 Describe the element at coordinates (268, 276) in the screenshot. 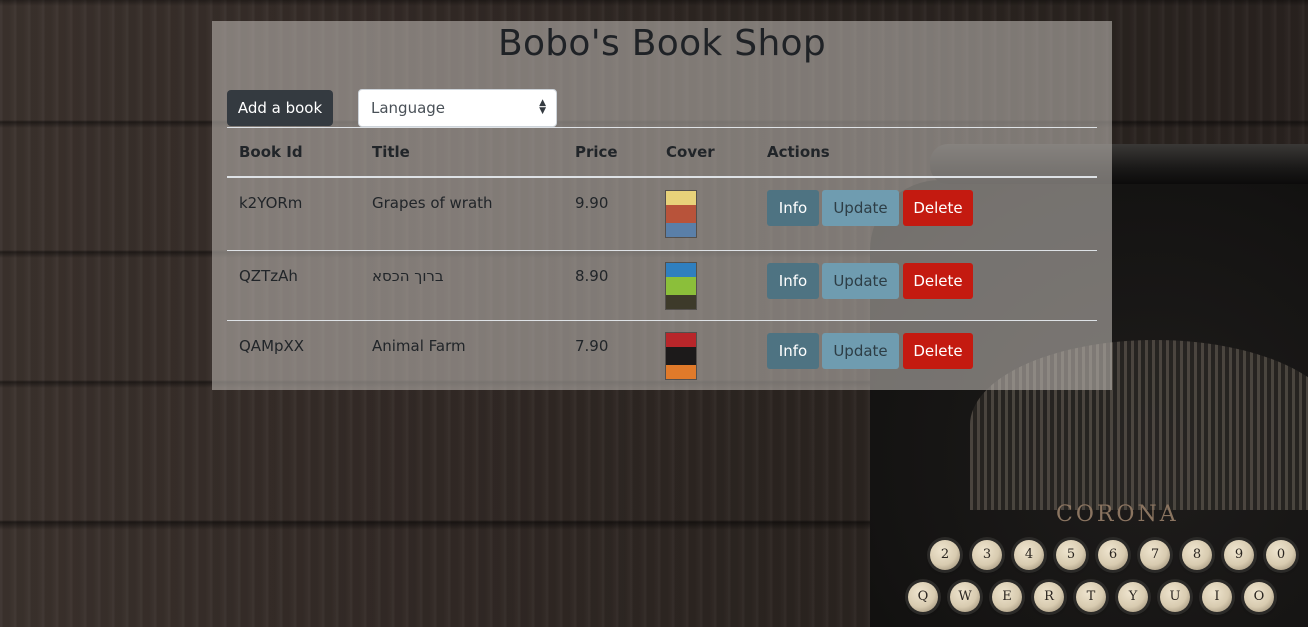

I see `book-id: QZTzAh` at that location.